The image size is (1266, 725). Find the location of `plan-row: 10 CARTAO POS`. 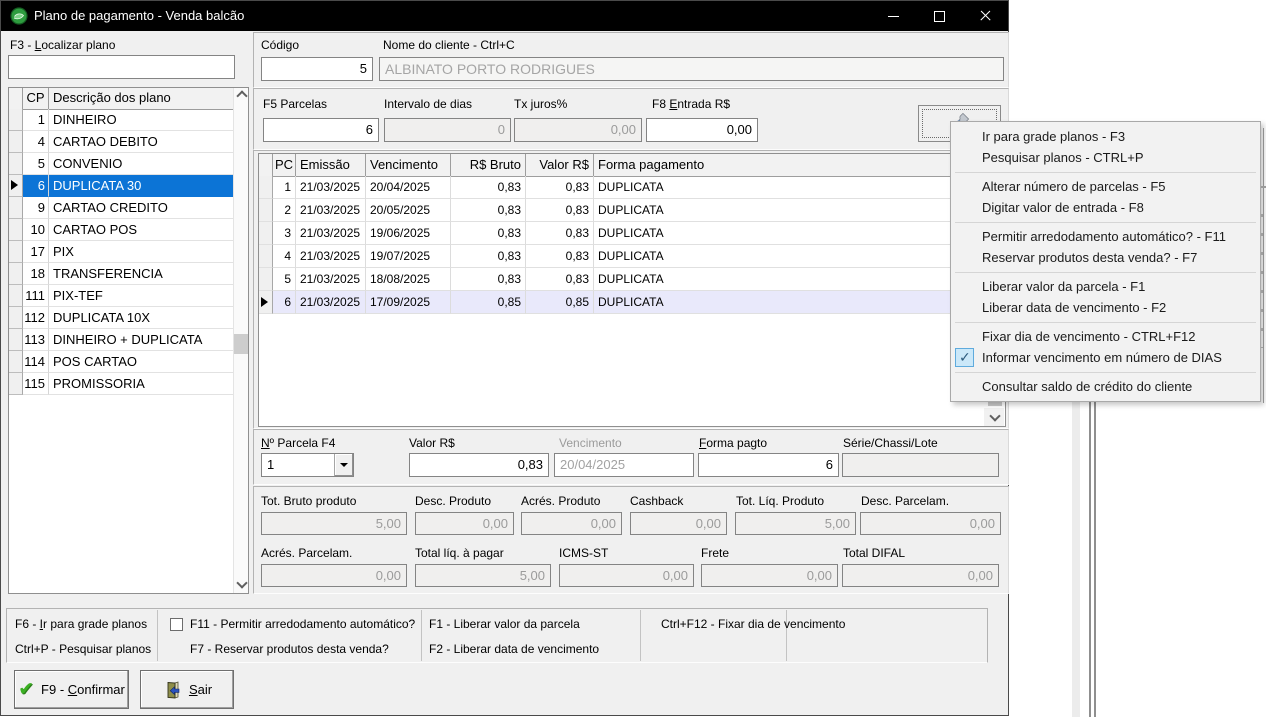

plan-row: 10 CARTAO POS is located at coordinates (121, 230).